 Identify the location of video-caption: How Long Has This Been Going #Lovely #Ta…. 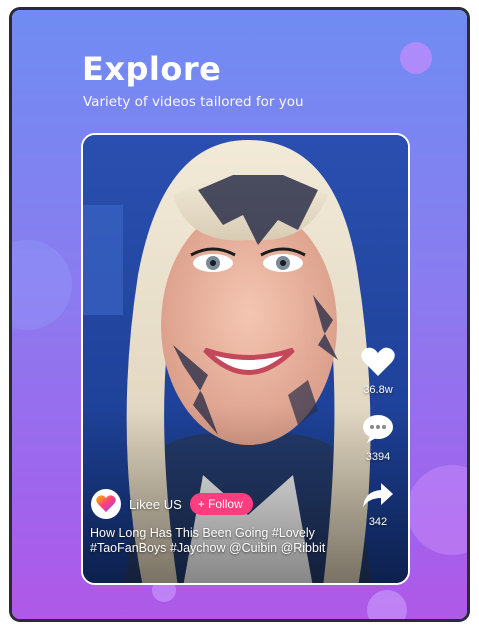
(208, 540).